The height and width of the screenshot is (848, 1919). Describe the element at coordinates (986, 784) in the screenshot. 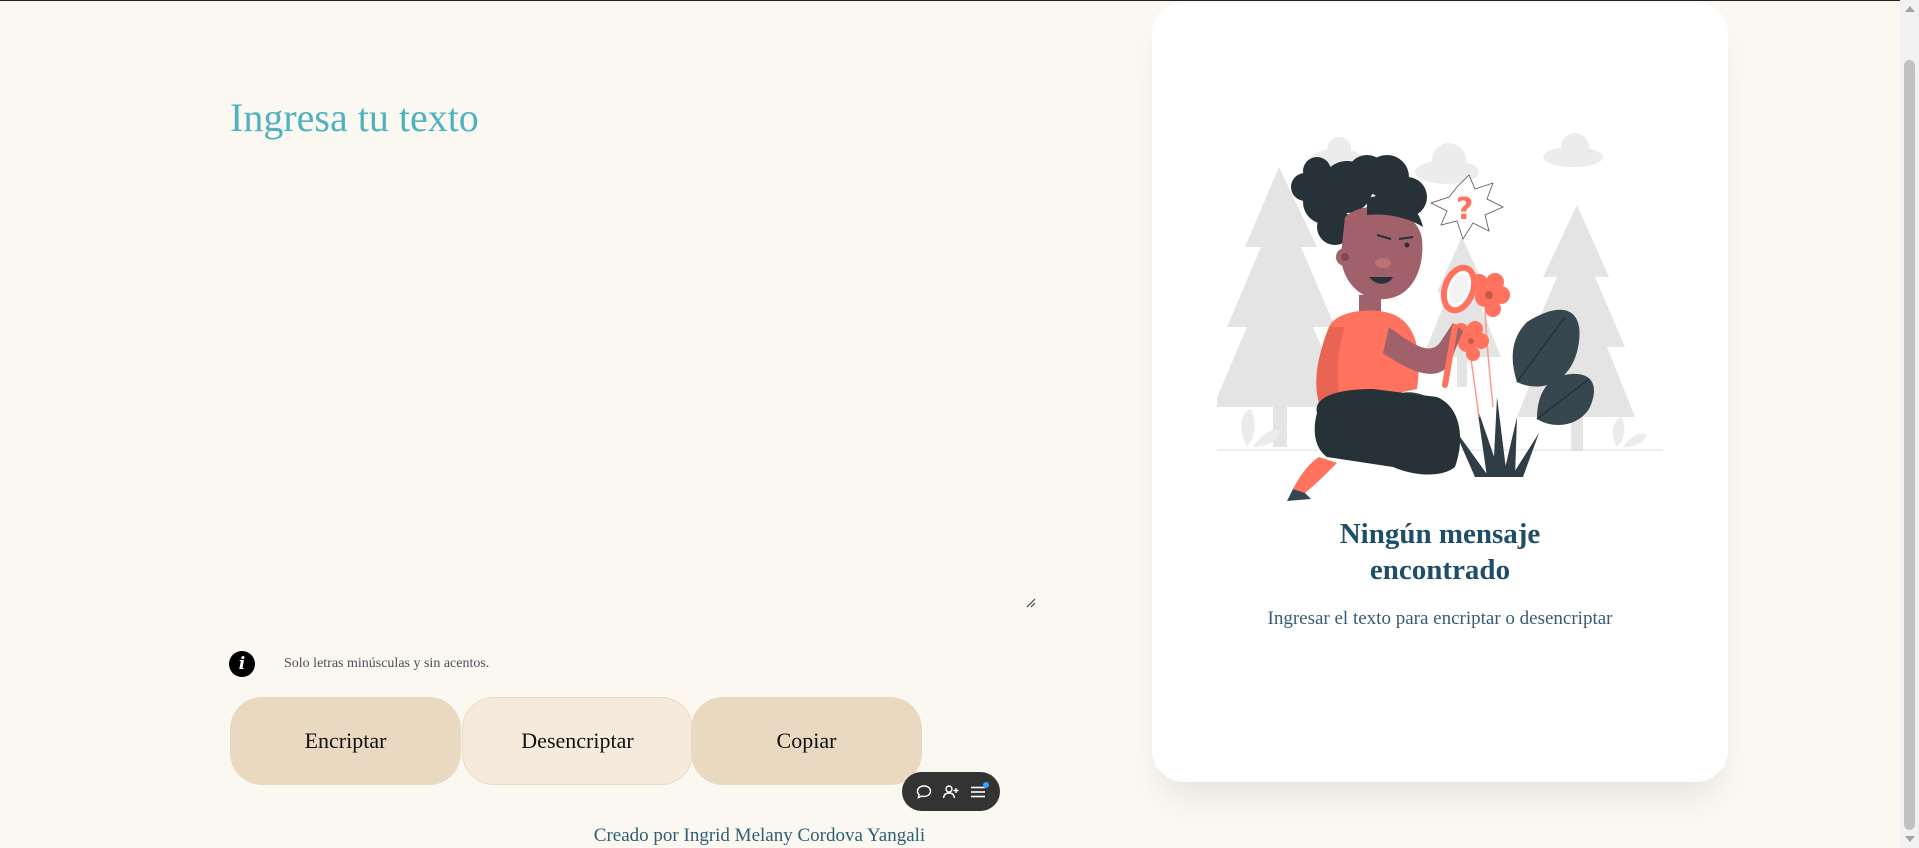

I see `notification-dot` at that location.